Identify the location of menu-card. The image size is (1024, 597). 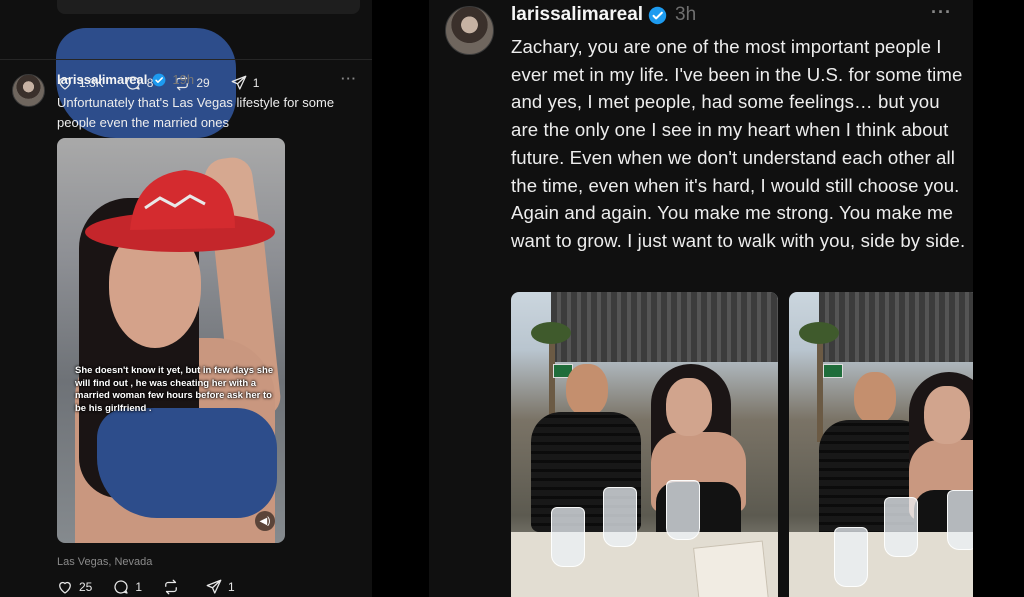
(731, 568).